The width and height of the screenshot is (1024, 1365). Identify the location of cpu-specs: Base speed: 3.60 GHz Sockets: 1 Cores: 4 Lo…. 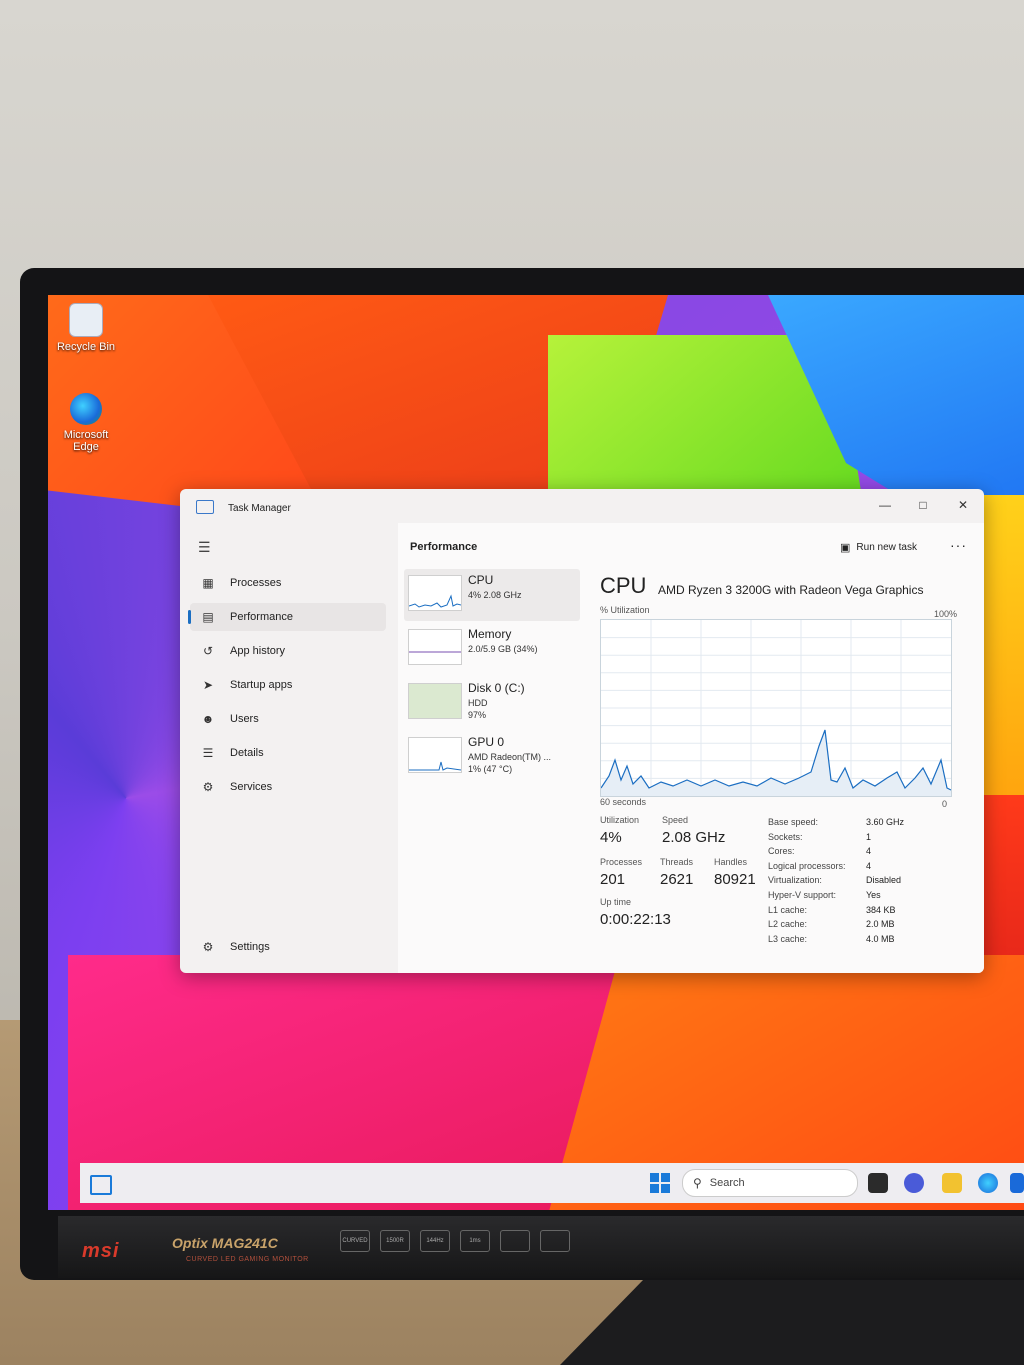
(858, 880).